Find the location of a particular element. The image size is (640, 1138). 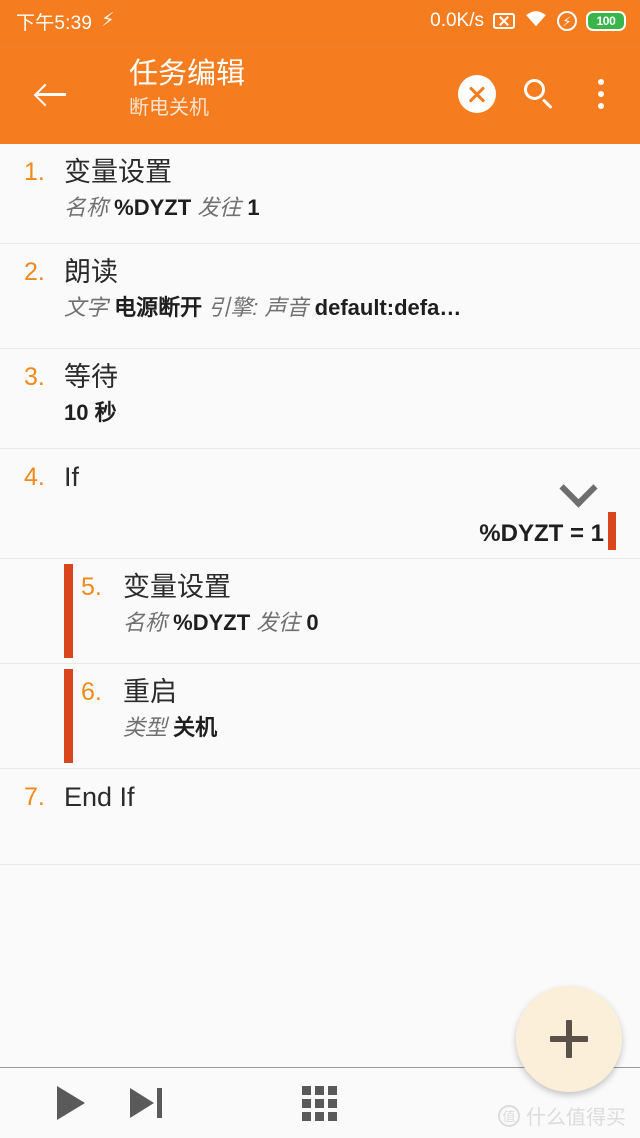

overflow-menu-icon is located at coordinates (601, 94).